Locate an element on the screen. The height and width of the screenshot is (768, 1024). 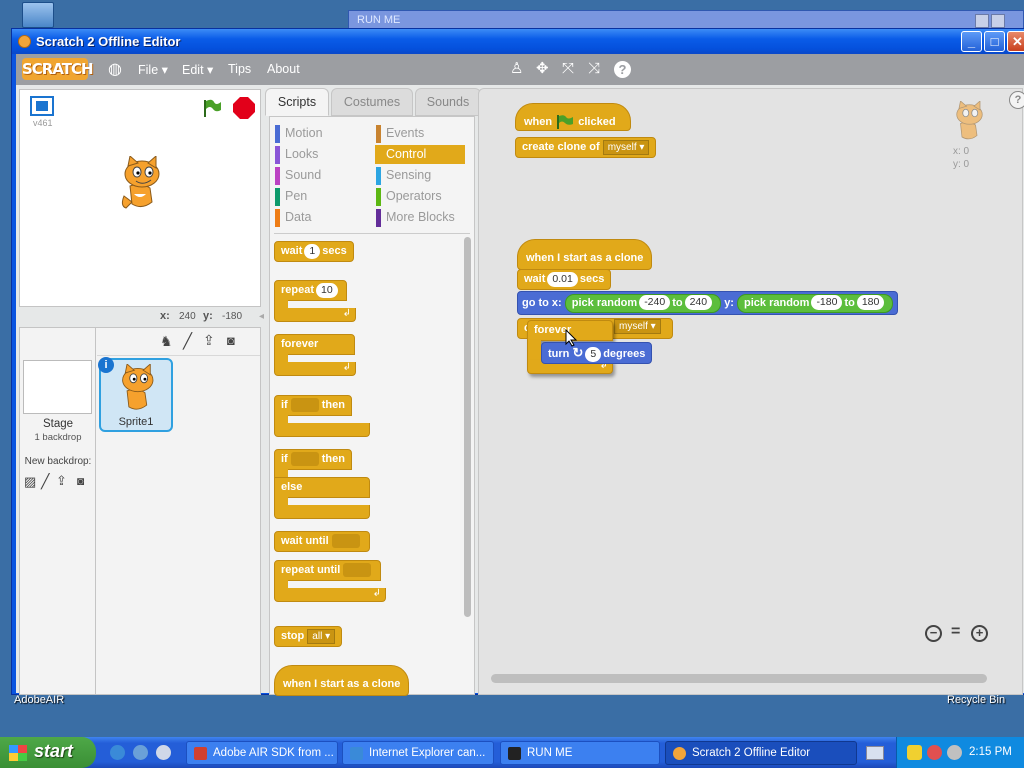
category-pen: Pen is located at coordinates (319, 196).